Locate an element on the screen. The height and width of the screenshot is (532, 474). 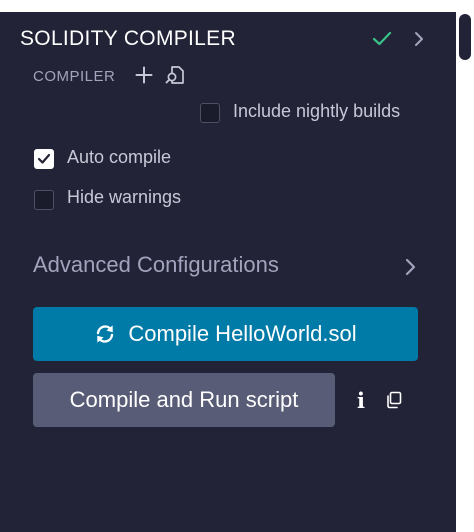
compile-and-run-button: Compile and Run script is located at coordinates (184, 400).